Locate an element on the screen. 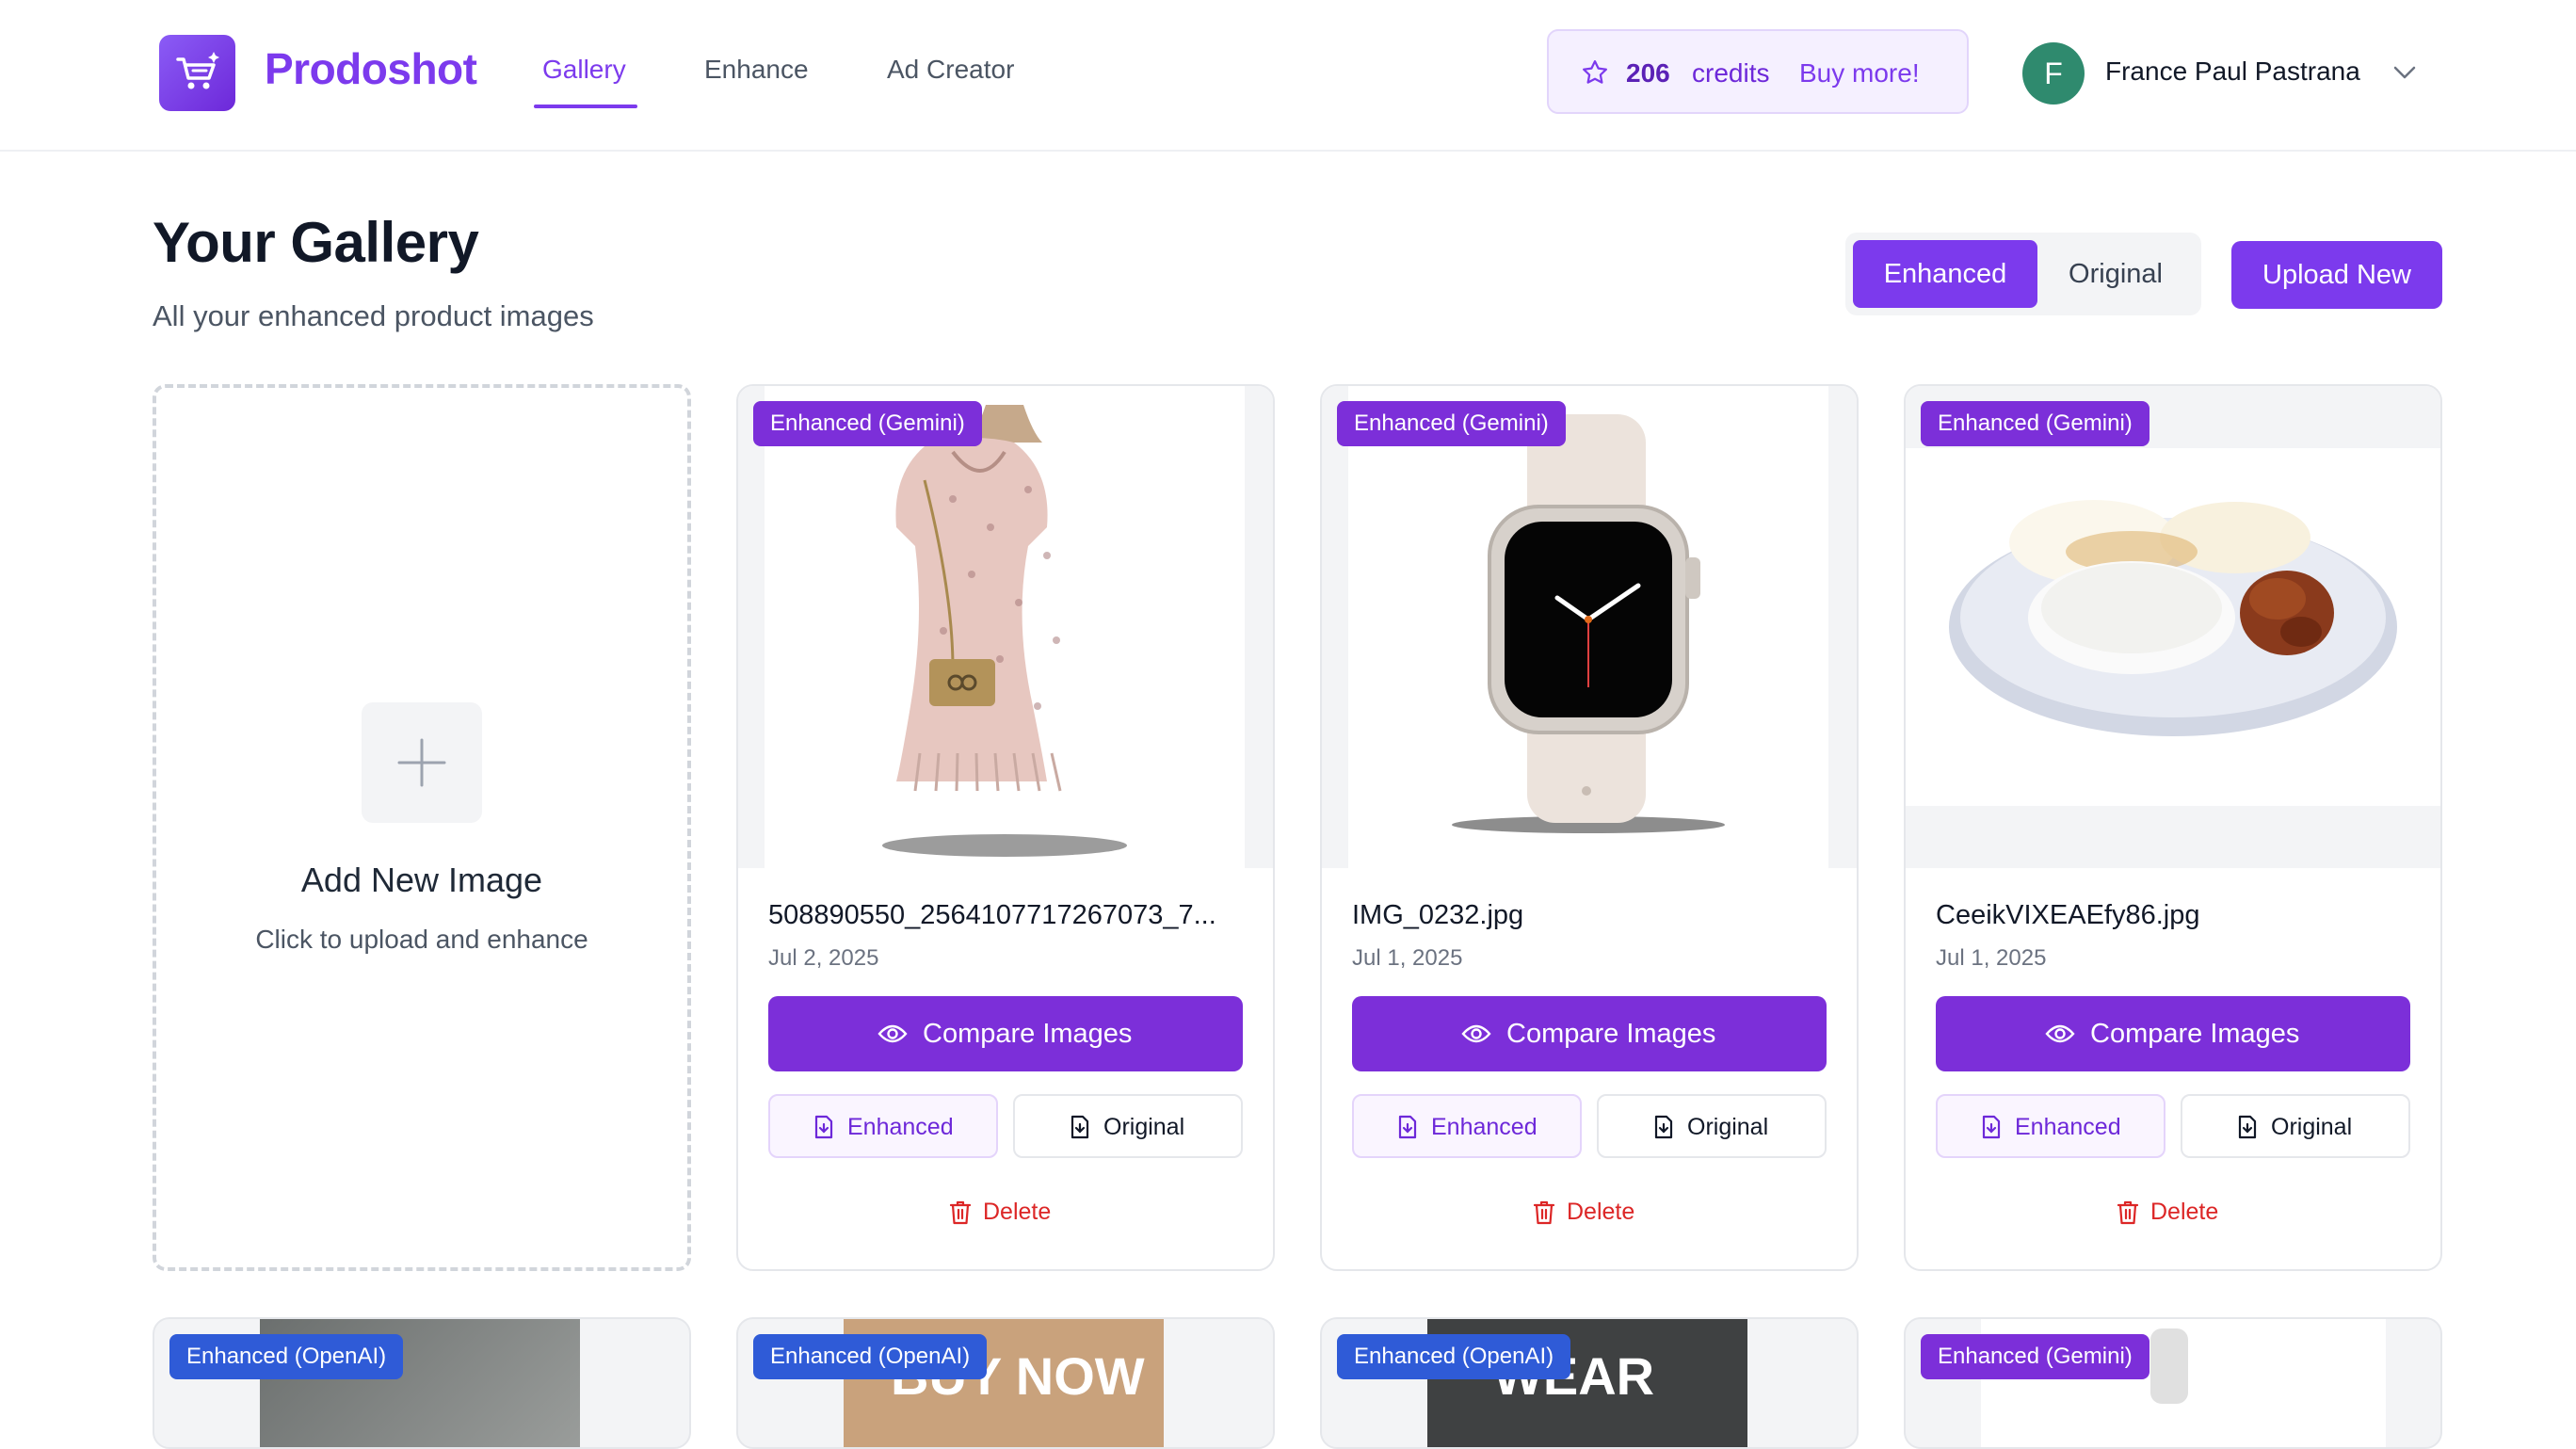 The height and width of the screenshot is (1449, 2576). view-toggle: Enhanced Original is located at coordinates (2023, 274).